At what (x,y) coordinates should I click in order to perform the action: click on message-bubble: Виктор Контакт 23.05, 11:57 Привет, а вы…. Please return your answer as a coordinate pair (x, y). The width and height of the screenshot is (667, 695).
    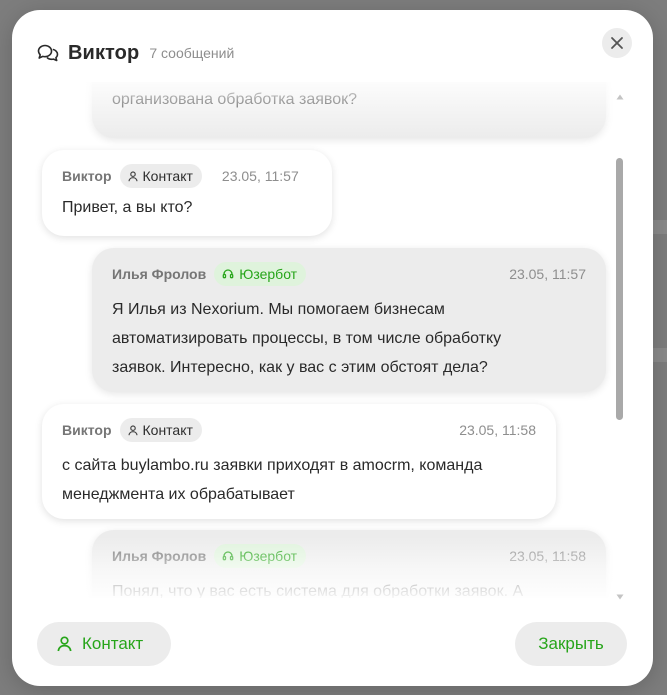
    Looking at the image, I should click on (187, 193).